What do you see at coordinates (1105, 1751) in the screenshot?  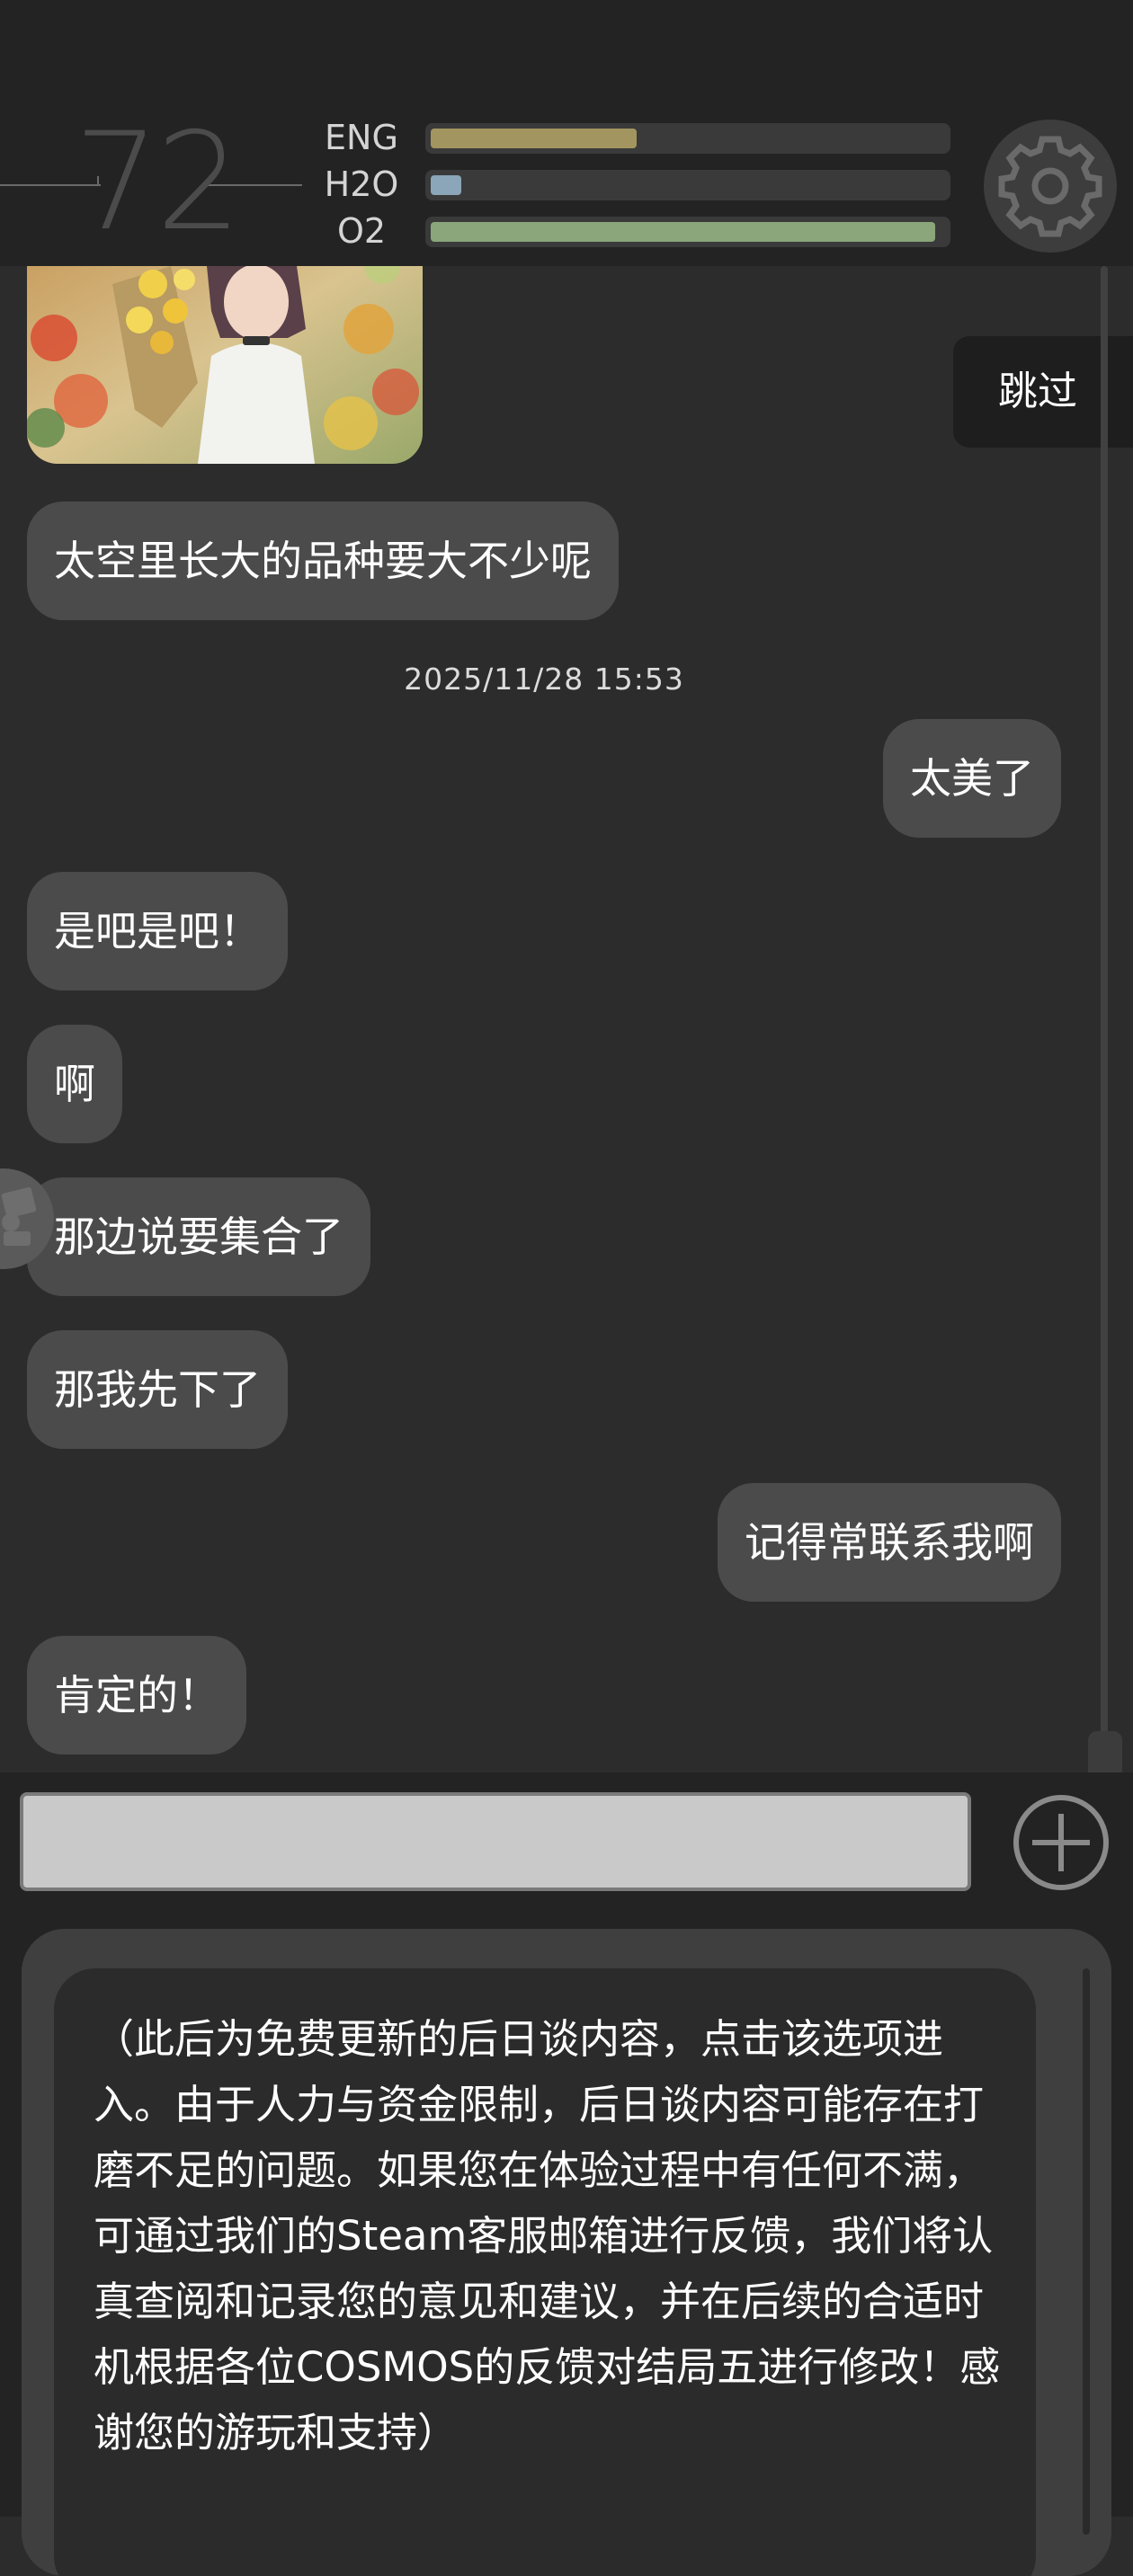 I see `chat-scrollbar-thumb` at bounding box center [1105, 1751].